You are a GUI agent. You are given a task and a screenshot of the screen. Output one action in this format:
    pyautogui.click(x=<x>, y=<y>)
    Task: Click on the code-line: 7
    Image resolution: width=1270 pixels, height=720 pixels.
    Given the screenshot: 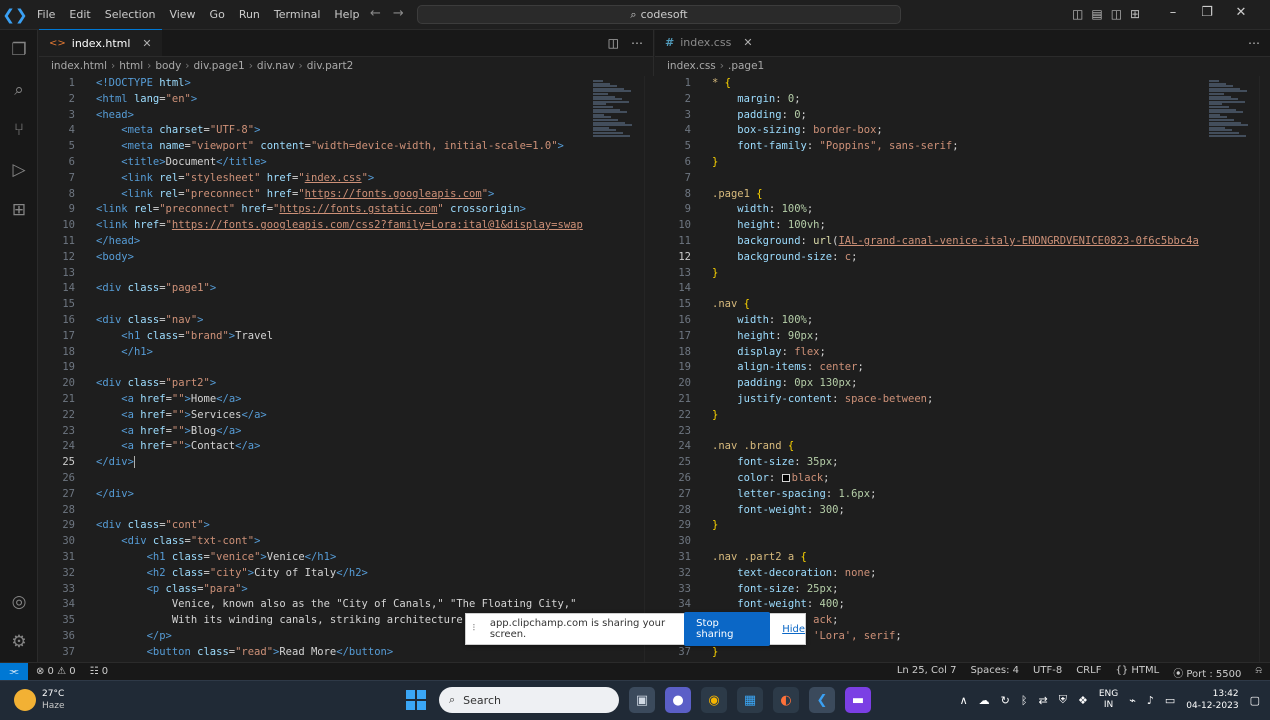 What is the action you would take?
    pyautogui.click(x=927, y=179)
    